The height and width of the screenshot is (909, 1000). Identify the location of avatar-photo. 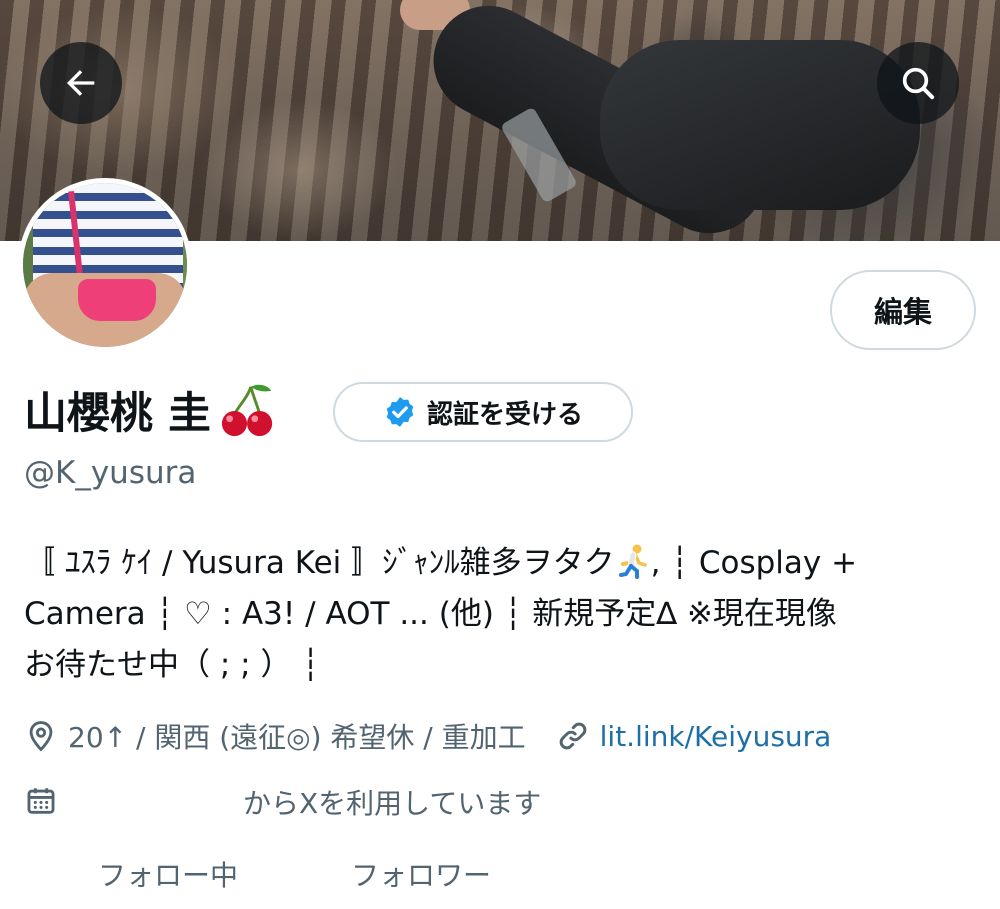
(105, 265).